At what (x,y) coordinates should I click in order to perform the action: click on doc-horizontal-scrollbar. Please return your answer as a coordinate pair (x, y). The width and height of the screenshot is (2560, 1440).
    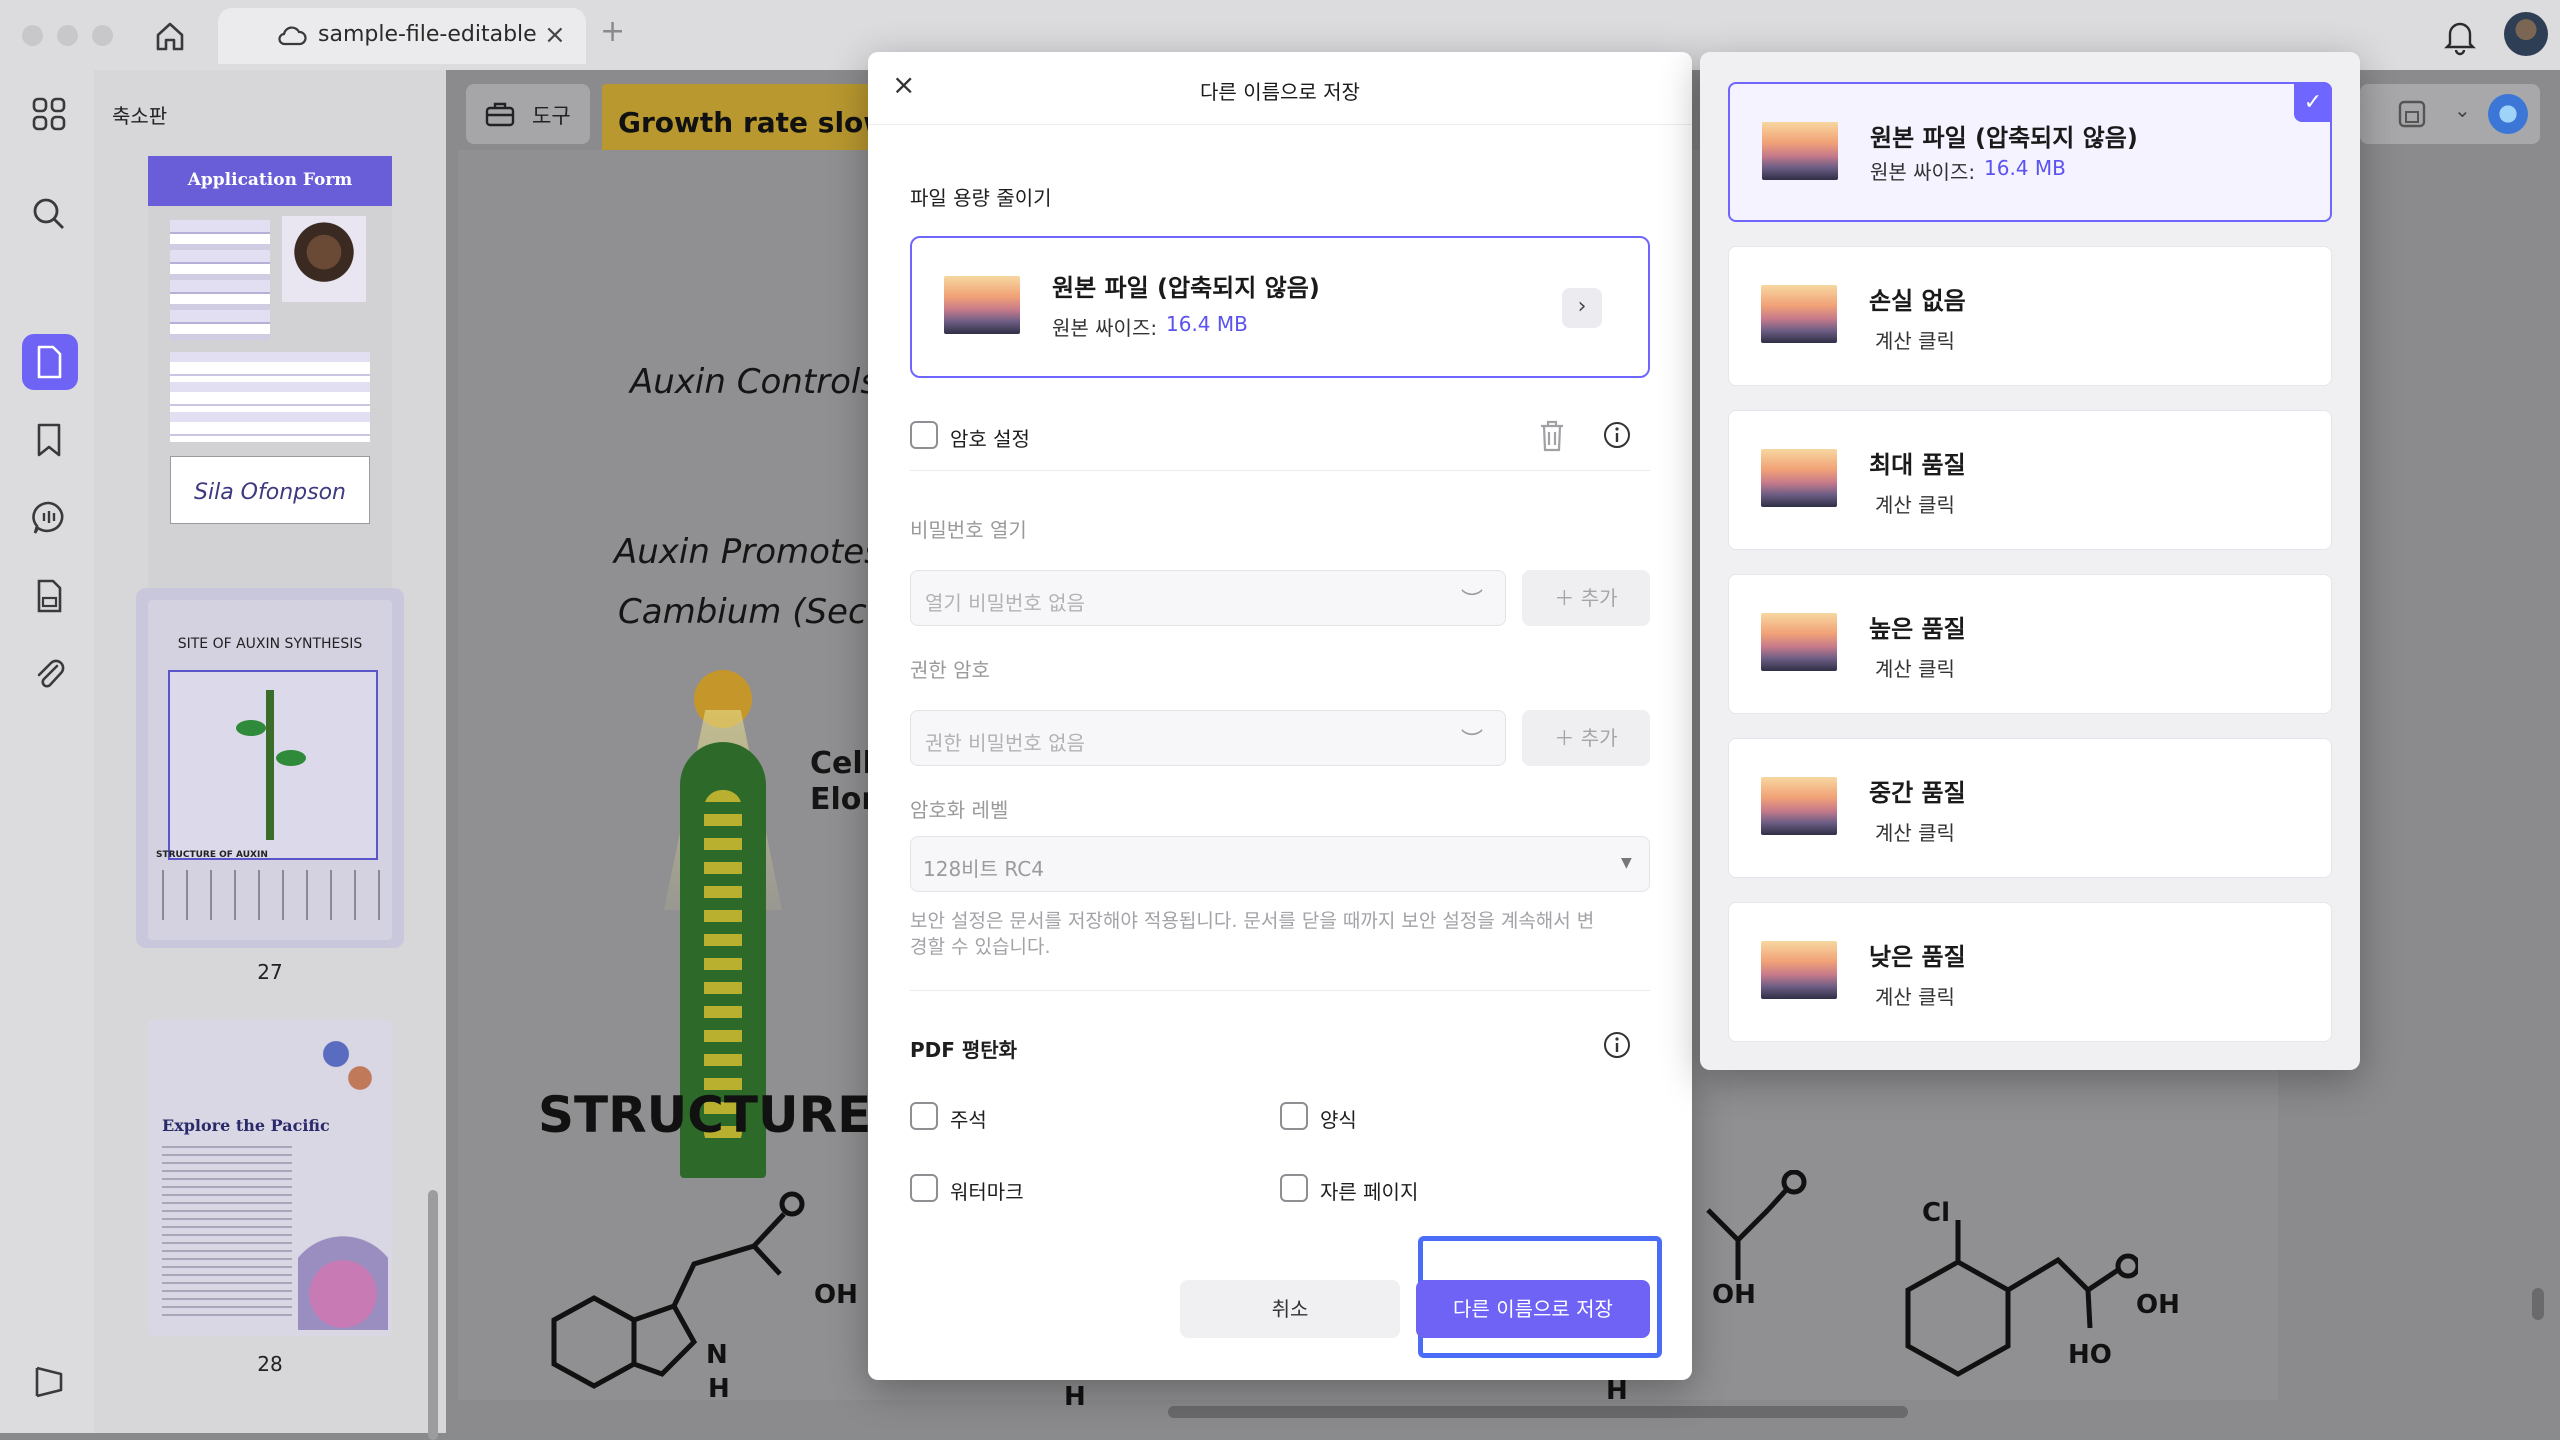
    Looking at the image, I should click on (1538, 1412).